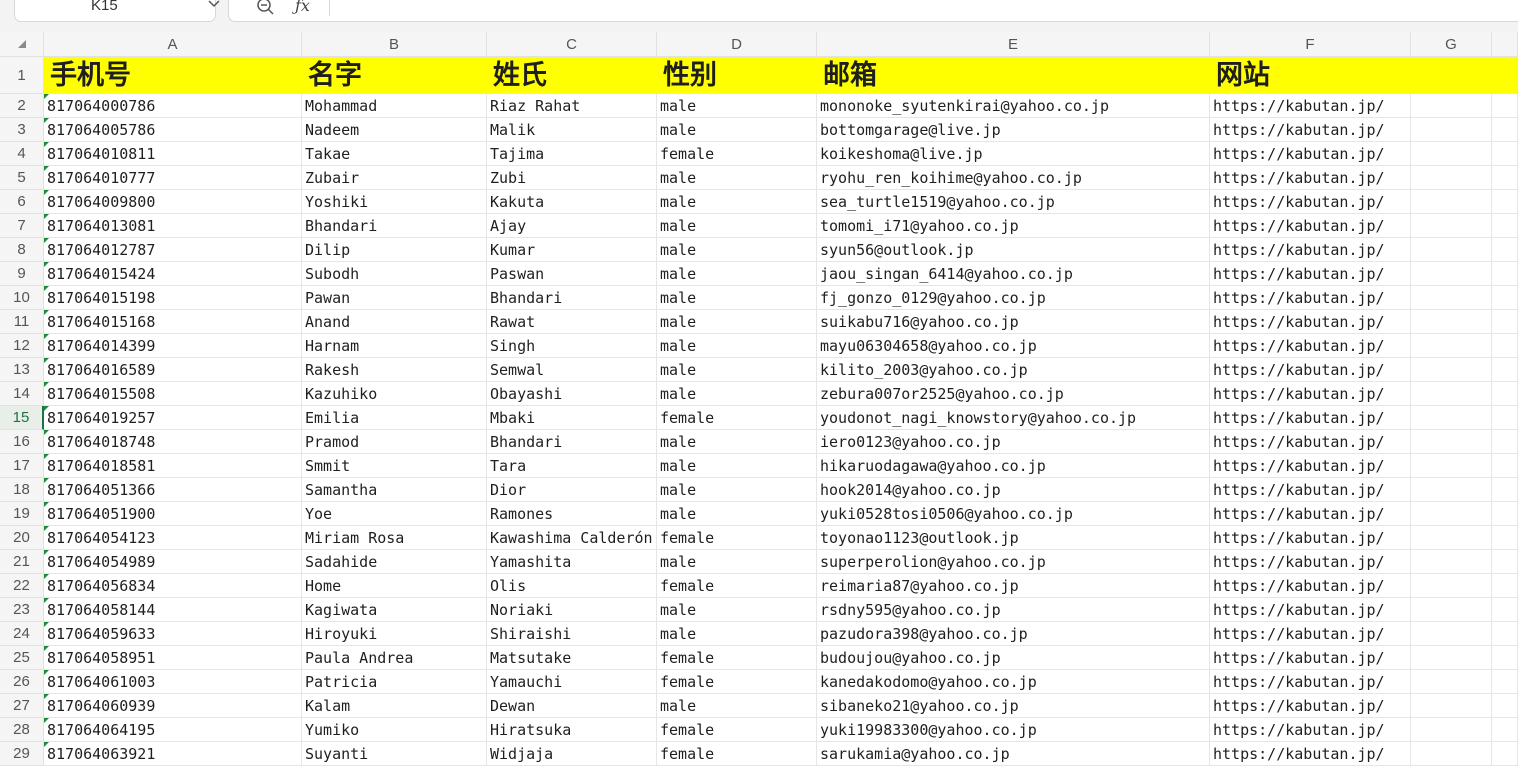 Image resolution: width=1518 pixels, height=766 pixels. What do you see at coordinates (173, 322) in the screenshot?
I see `cell-a: 817064015168` at bounding box center [173, 322].